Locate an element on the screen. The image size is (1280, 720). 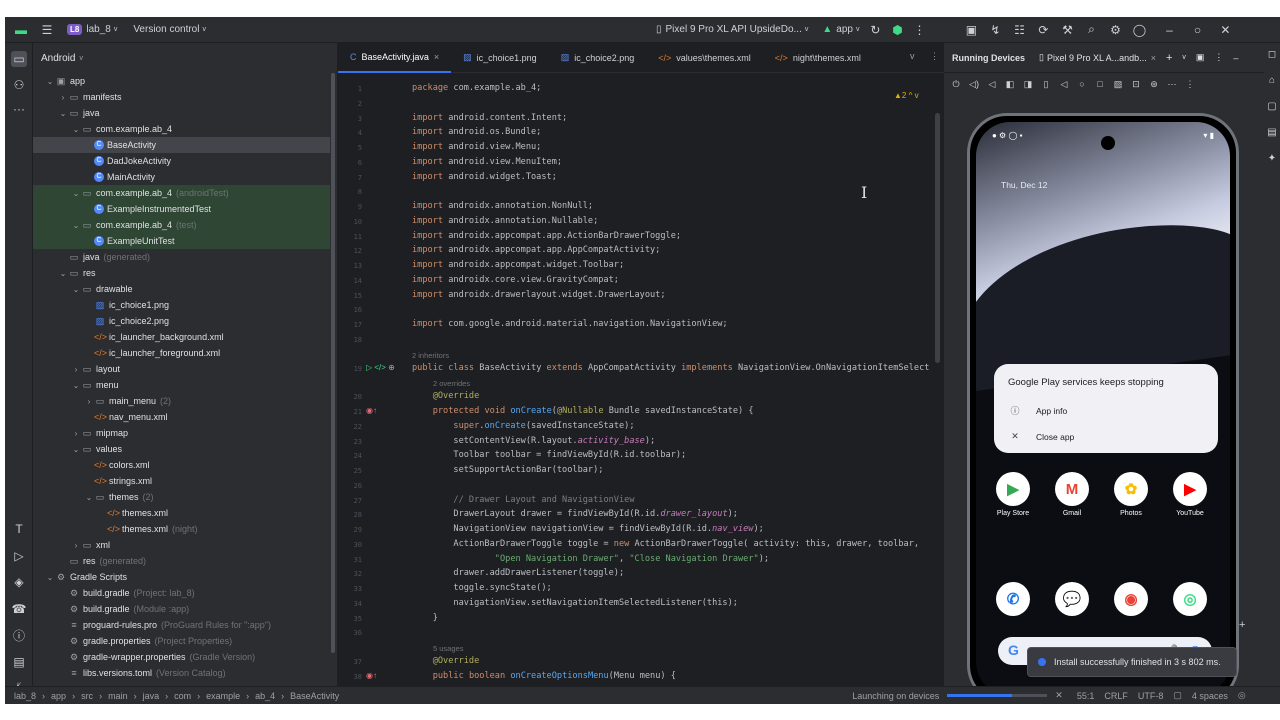
logcat-icon: ☎ is located at coordinates (19, 609).